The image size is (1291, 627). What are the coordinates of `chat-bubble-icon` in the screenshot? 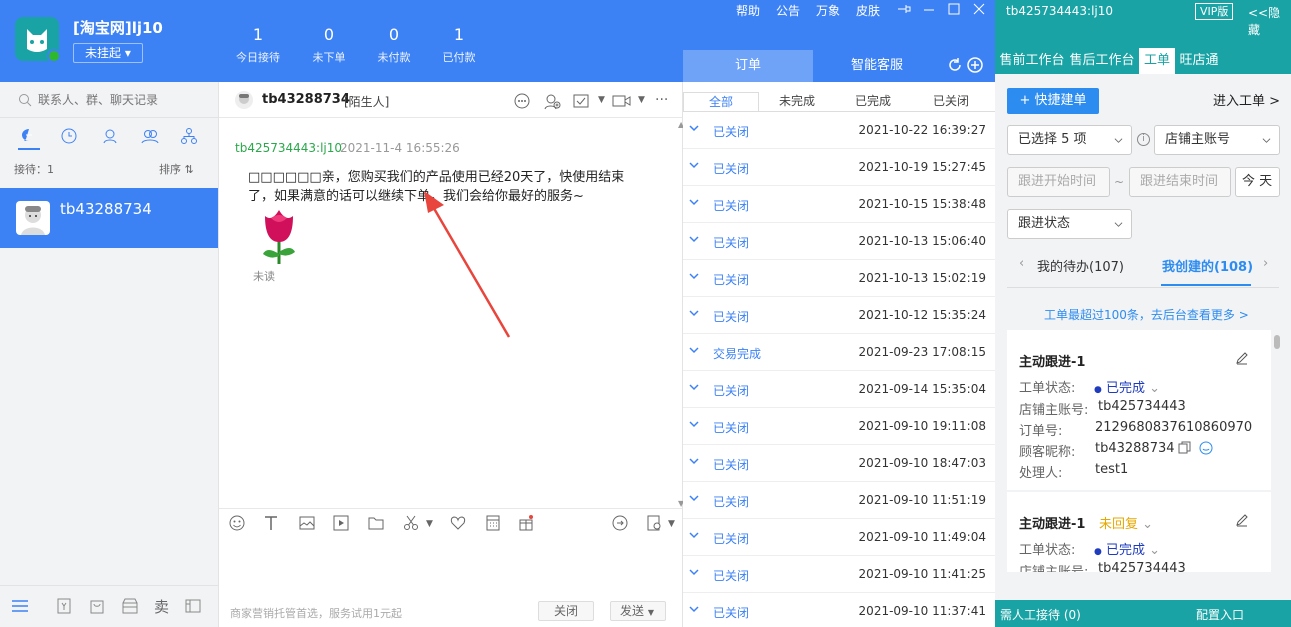 It's located at (29, 136).